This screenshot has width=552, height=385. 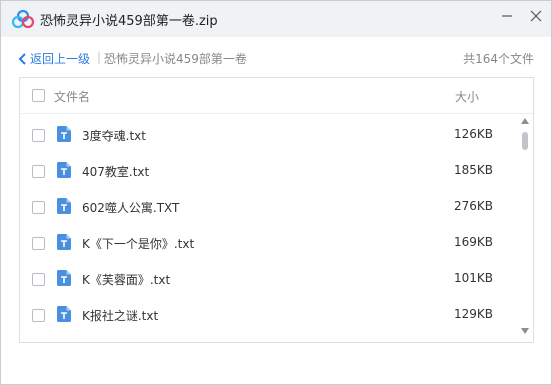 I want to click on file-row: 602噬人公寓.TXT 276KB, so click(x=270, y=206).